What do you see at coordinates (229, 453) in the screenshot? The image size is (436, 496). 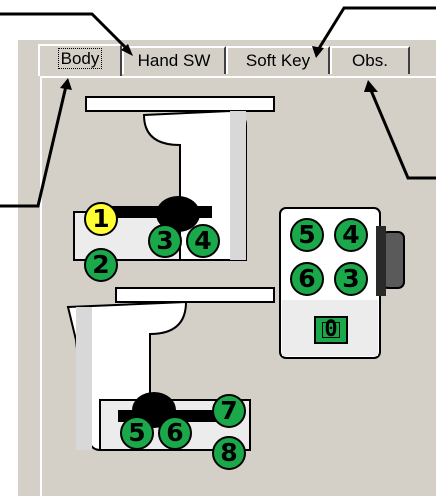 I see `button-8: 8` at bounding box center [229, 453].